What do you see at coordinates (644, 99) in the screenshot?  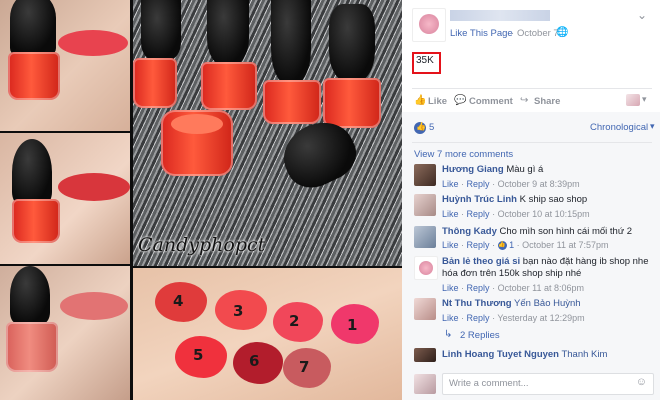 I see `caret-down-icon: ▾` at bounding box center [644, 99].